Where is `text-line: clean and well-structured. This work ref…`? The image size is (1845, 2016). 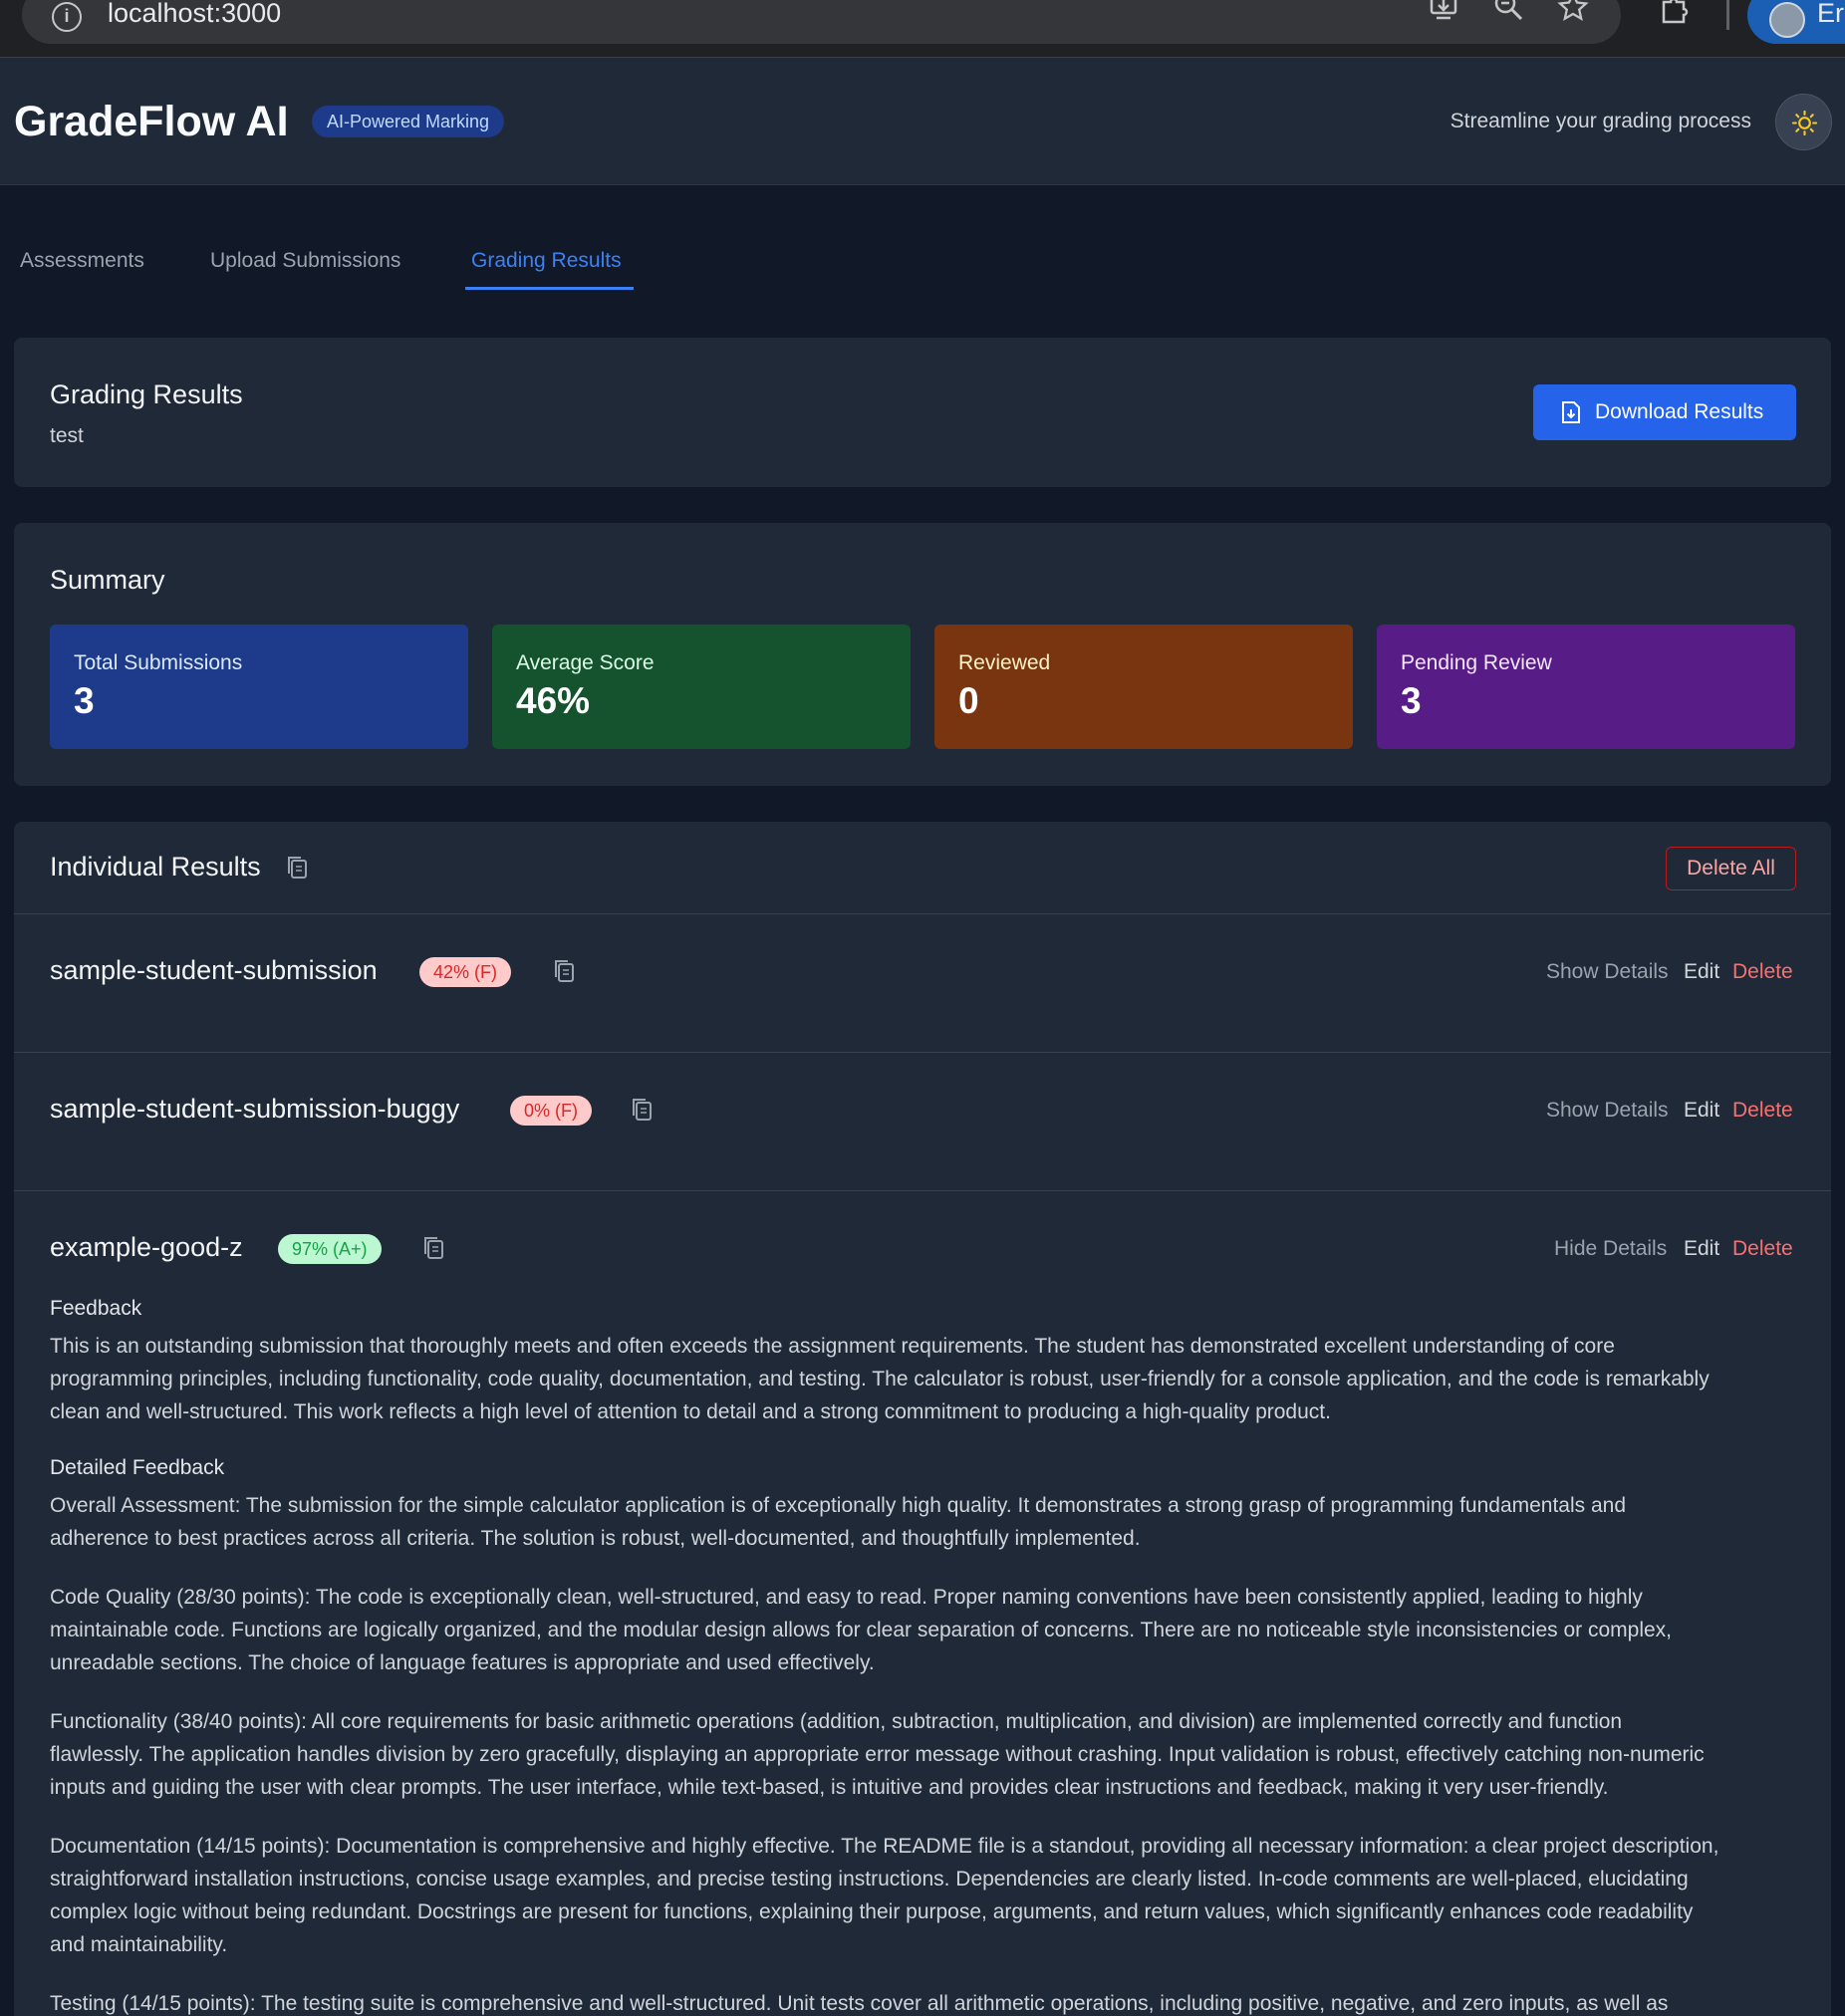
text-line: clean and well-structured. This work ref… is located at coordinates (690, 1411).